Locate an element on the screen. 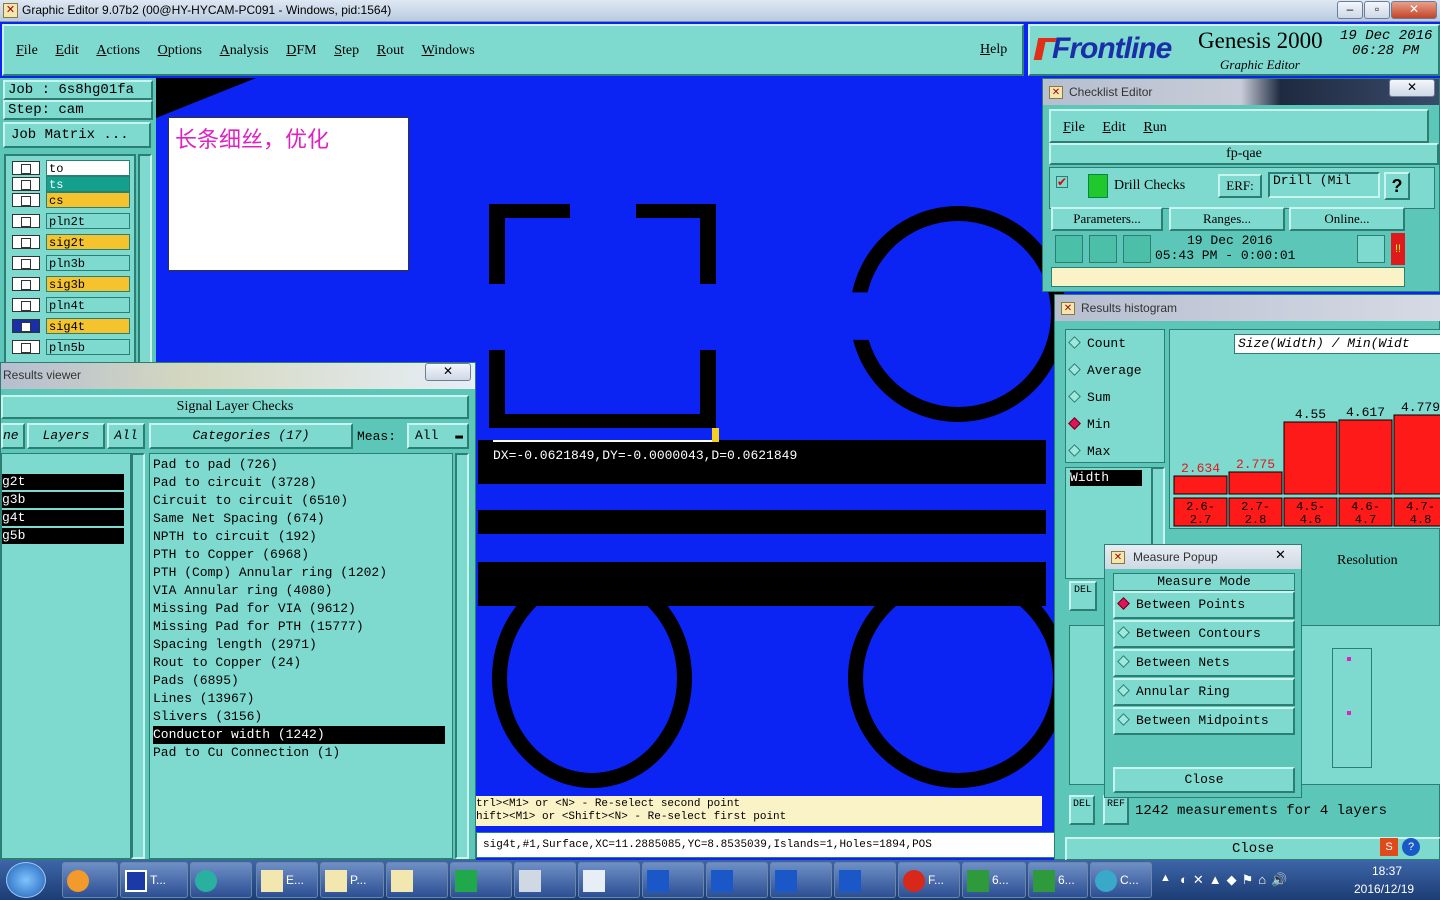 The image size is (1440, 900). category-item: Slivers (3156) is located at coordinates (302, 717).